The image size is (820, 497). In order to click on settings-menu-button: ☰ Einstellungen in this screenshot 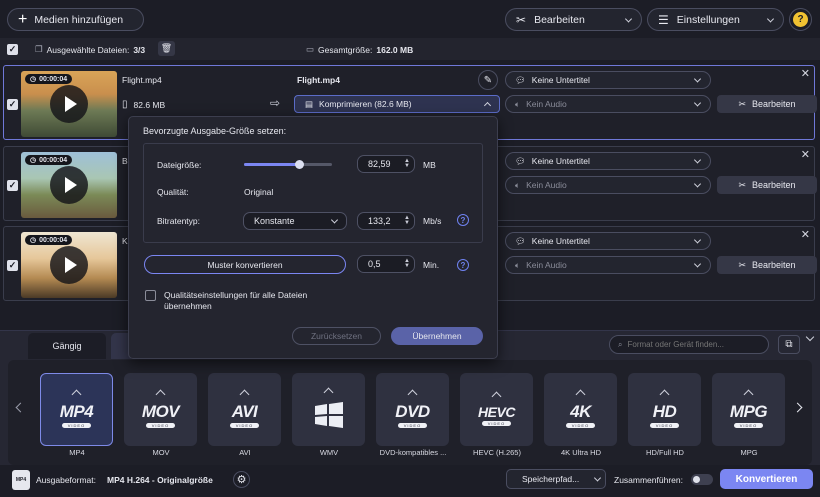, I will do `click(715, 19)`.